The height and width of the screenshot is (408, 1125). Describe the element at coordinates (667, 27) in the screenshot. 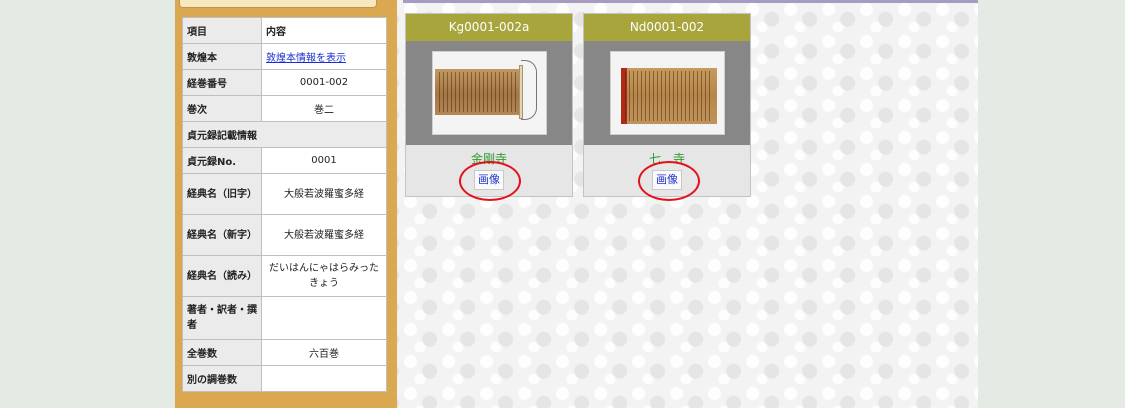

I see `card-title: Nd0001-002` at that location.